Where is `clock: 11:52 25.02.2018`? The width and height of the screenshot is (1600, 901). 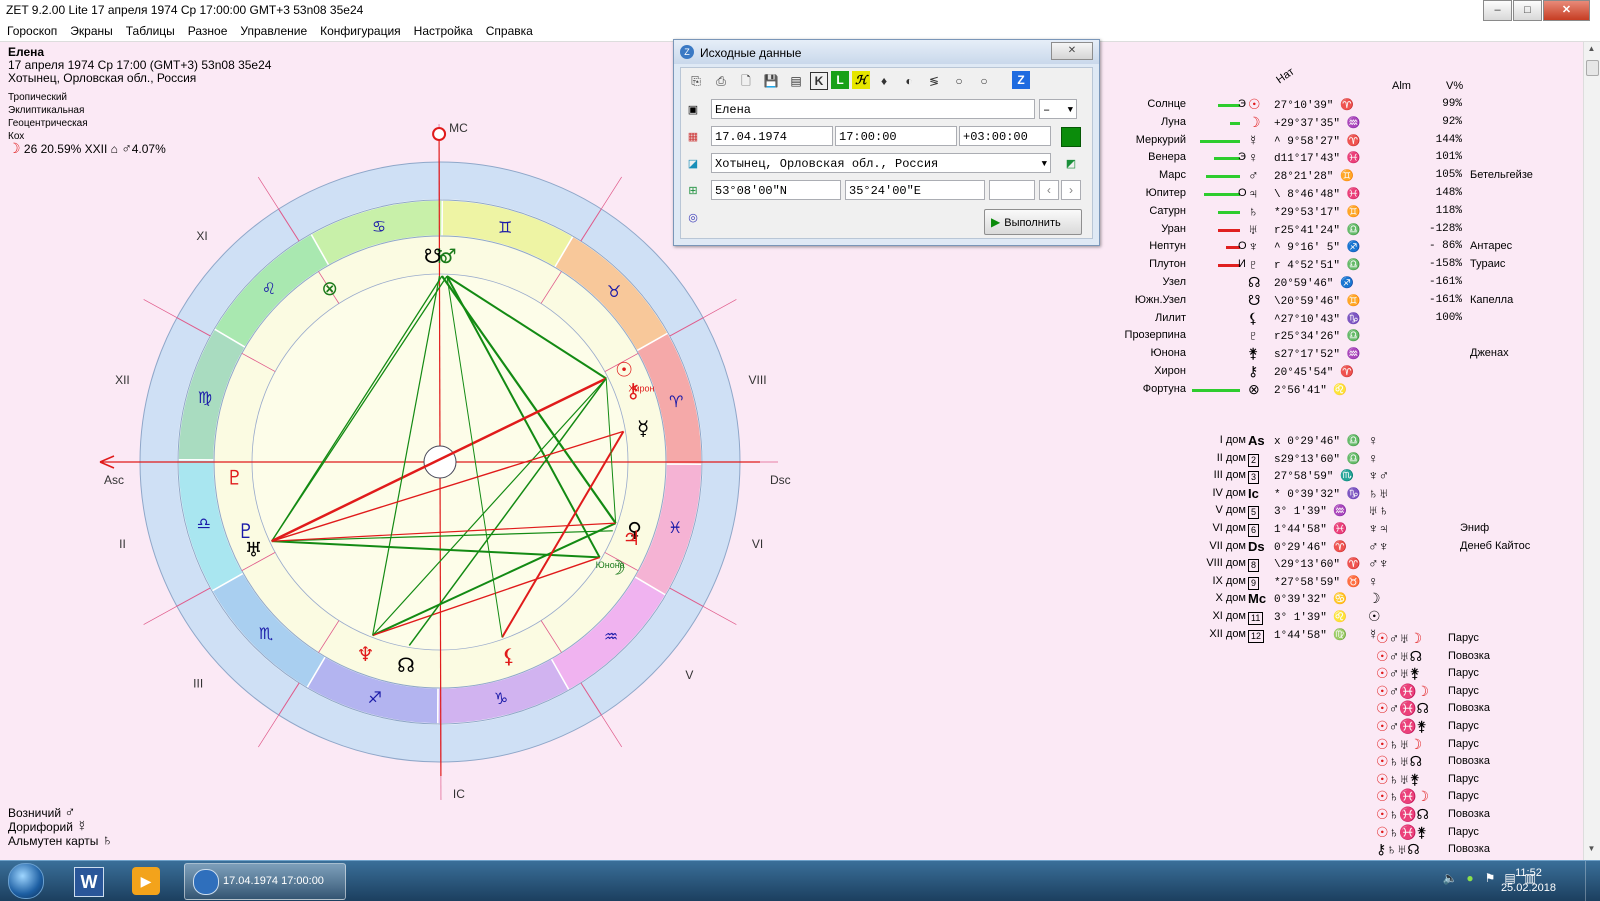 clock: 11:52 25.02.2018 is located at coordinates (1528, 881).